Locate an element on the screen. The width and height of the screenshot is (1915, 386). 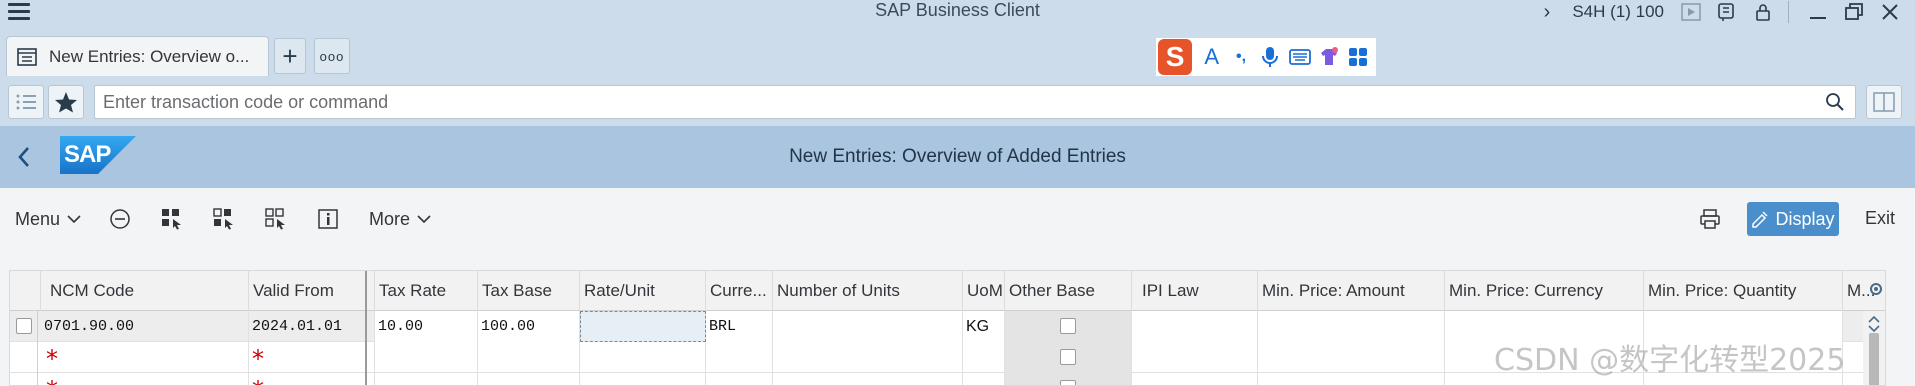
toolbox-icon is located at coordinates (1358, 57).